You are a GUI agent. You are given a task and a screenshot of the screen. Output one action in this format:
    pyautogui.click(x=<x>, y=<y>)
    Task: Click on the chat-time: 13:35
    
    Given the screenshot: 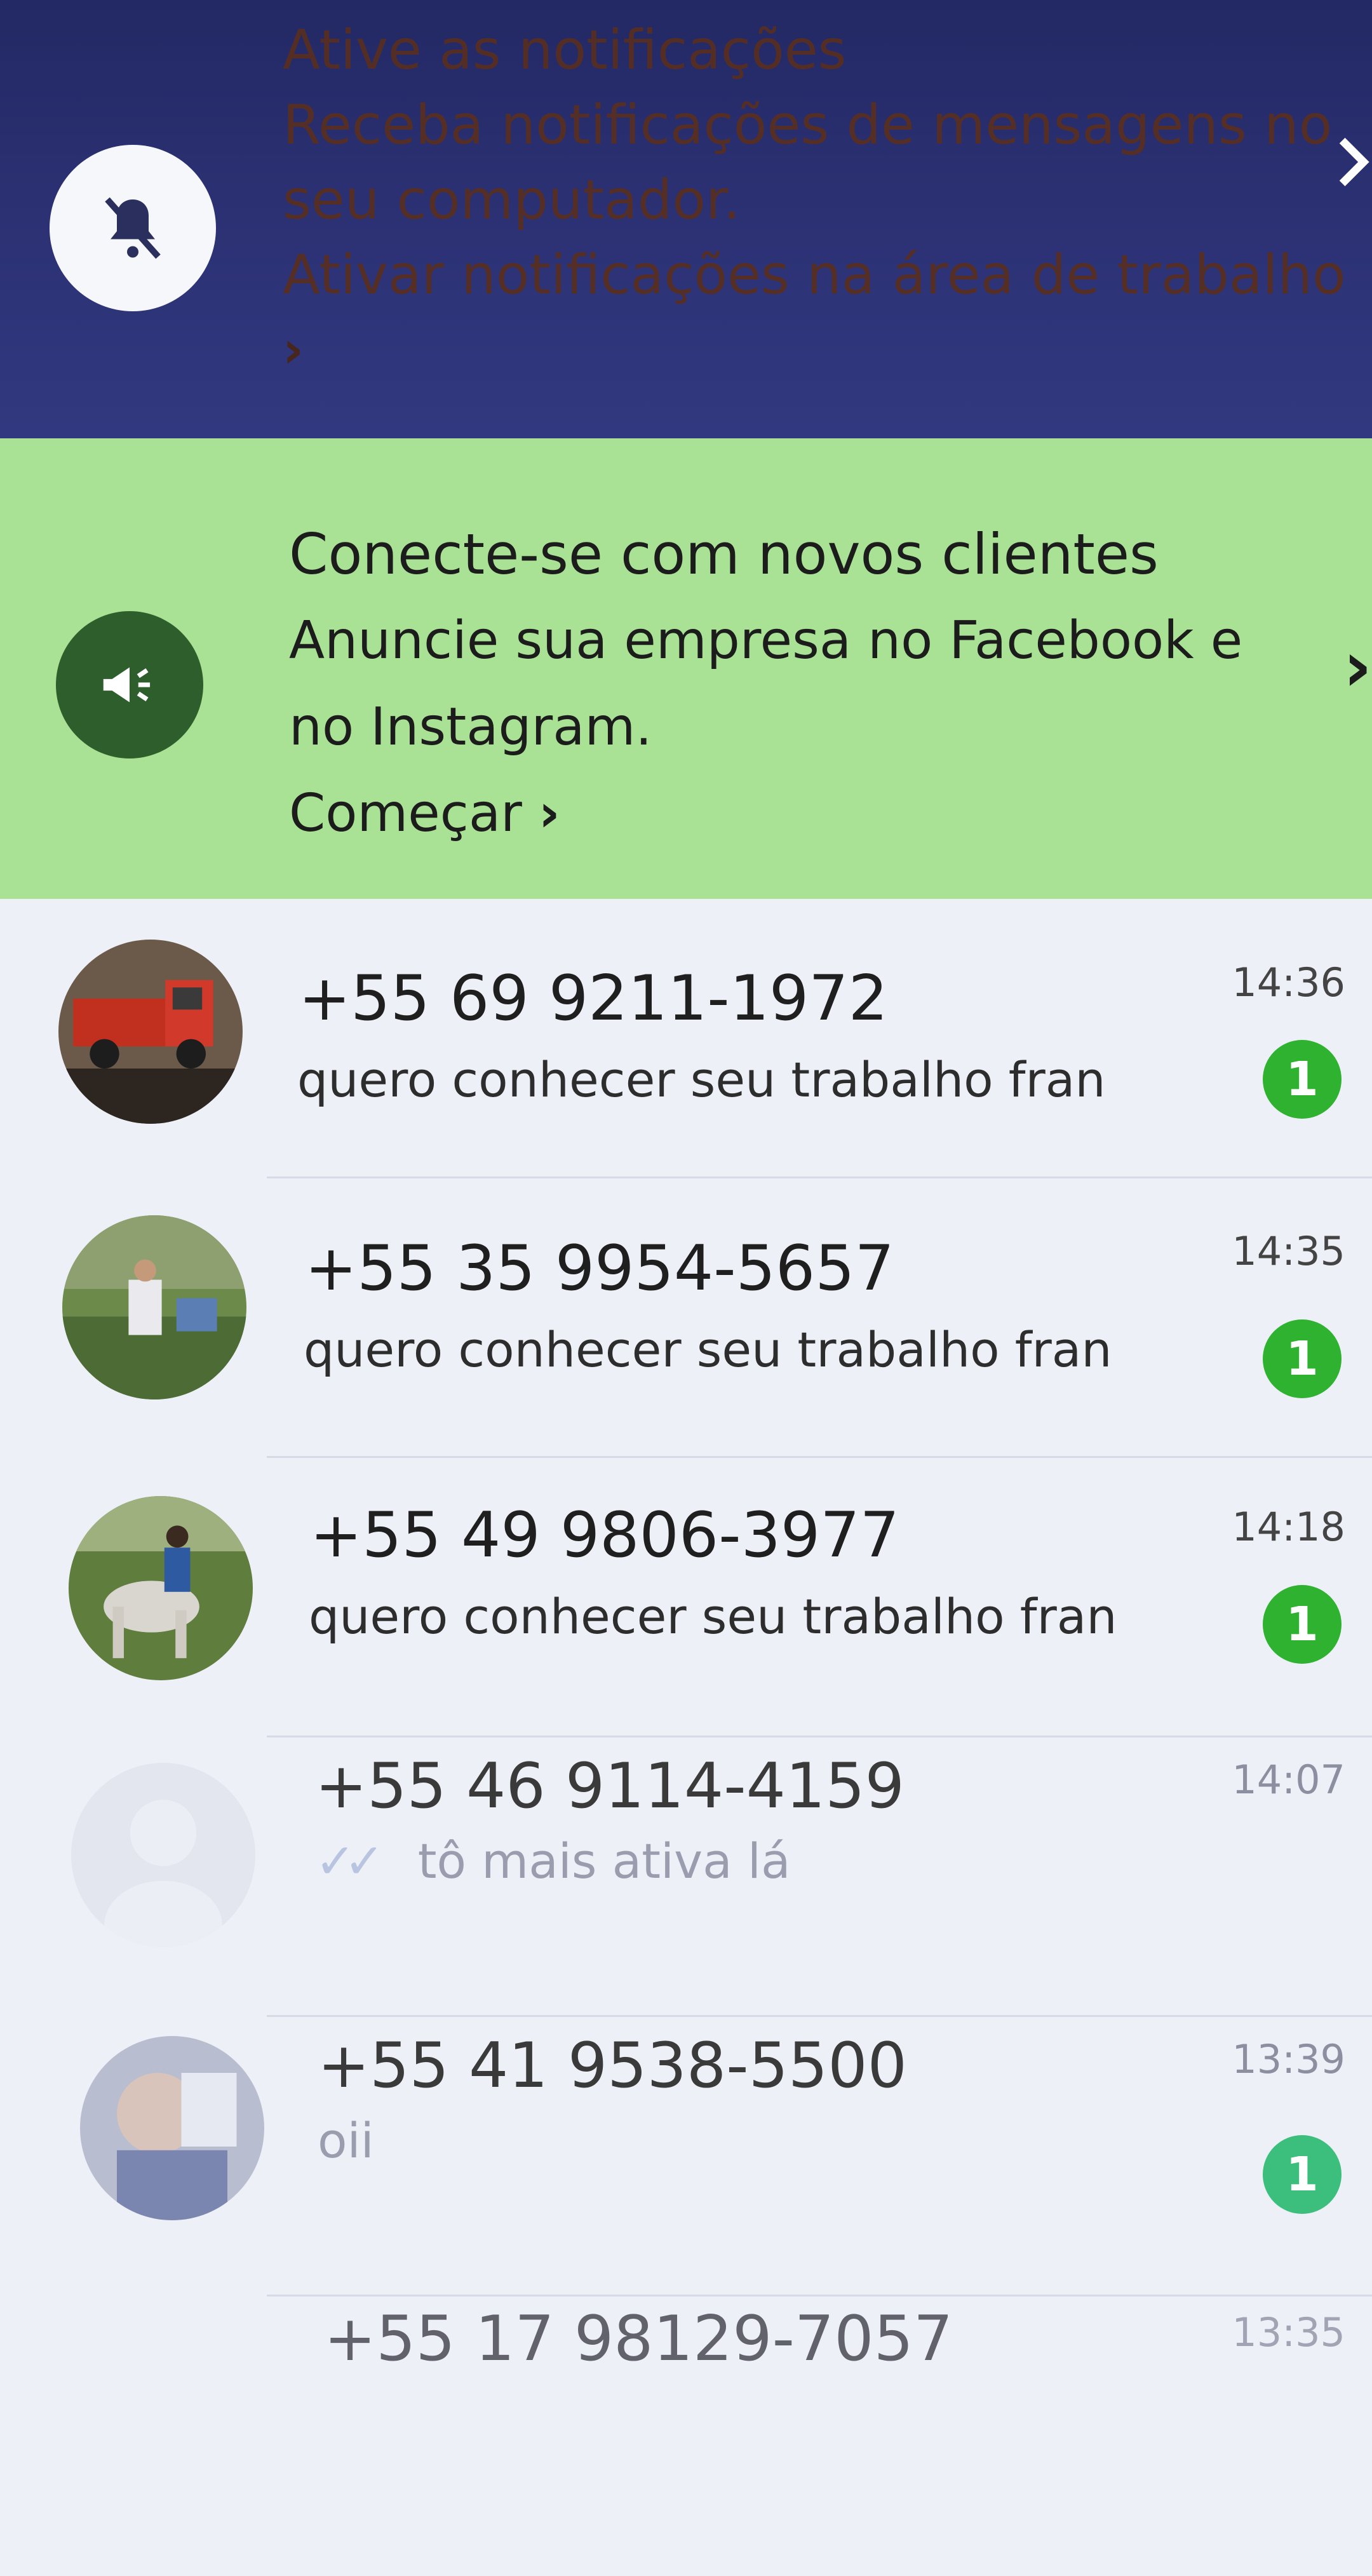 What is the action you would take?
    pyautogui.click(x=1288, y=2332)
    